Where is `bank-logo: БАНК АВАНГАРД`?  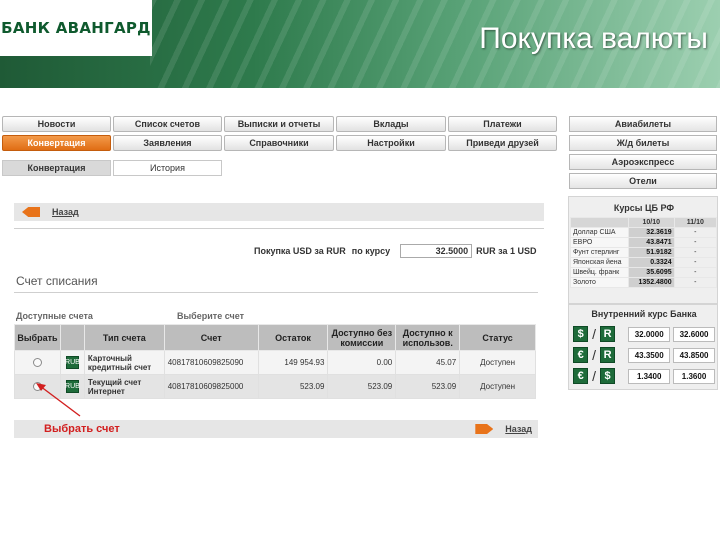
bank-logo: БАНК АВАНГАРД is located at coordinates (76, 28).